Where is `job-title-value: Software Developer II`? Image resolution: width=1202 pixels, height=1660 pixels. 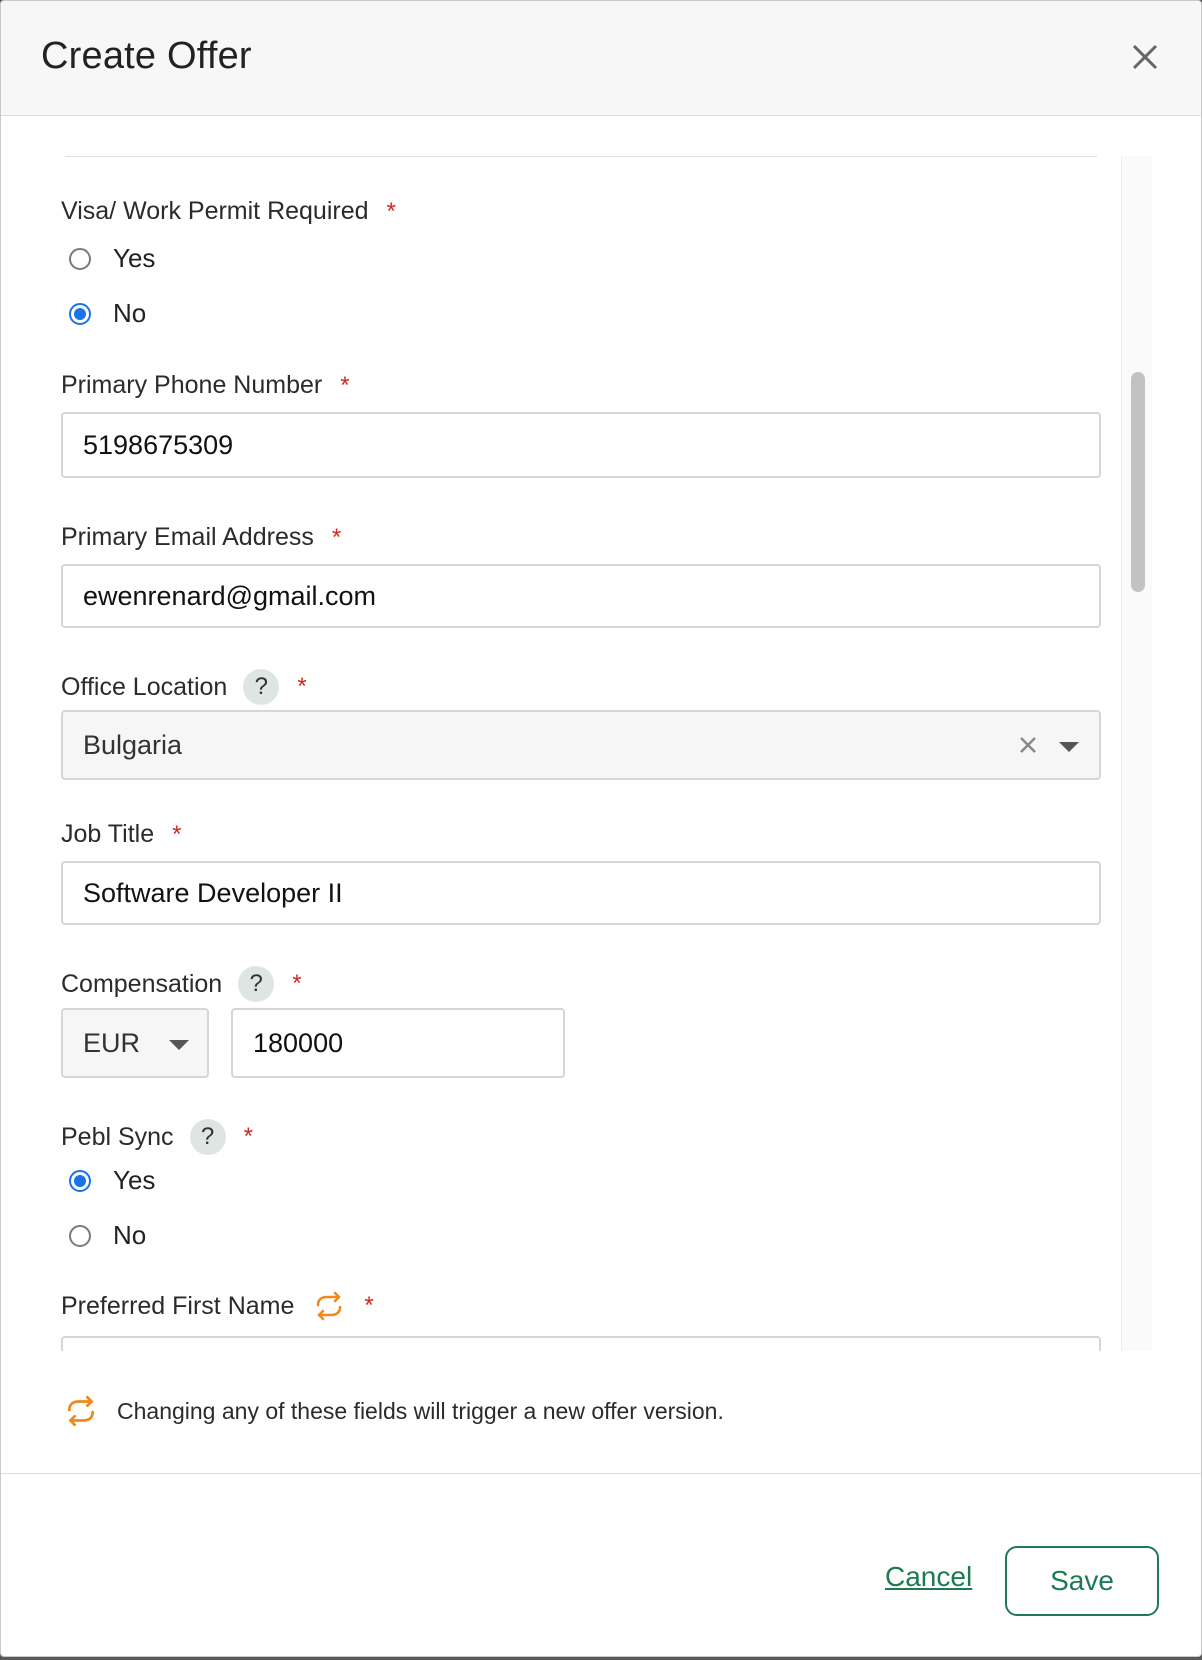 job-title-value: Software Developer II is located at coordinates (213, 892).